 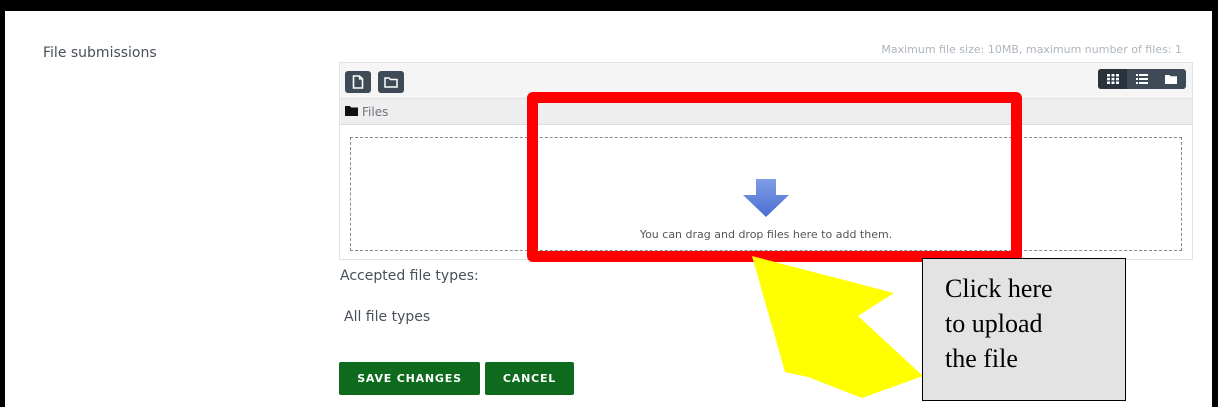 What do you see at coordinates (994, 323) in the screenshot?
I see `callout-line: to upload` at bounding box center [994, 323].